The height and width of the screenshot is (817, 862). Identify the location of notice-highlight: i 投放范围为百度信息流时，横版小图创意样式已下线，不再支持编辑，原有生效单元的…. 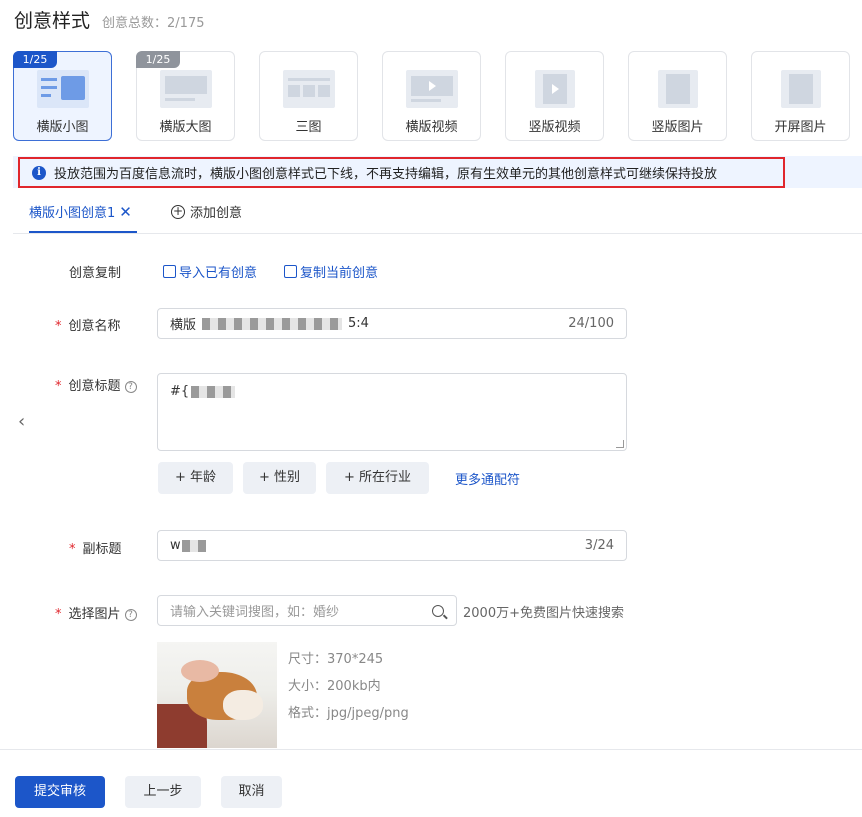
(401, 172).